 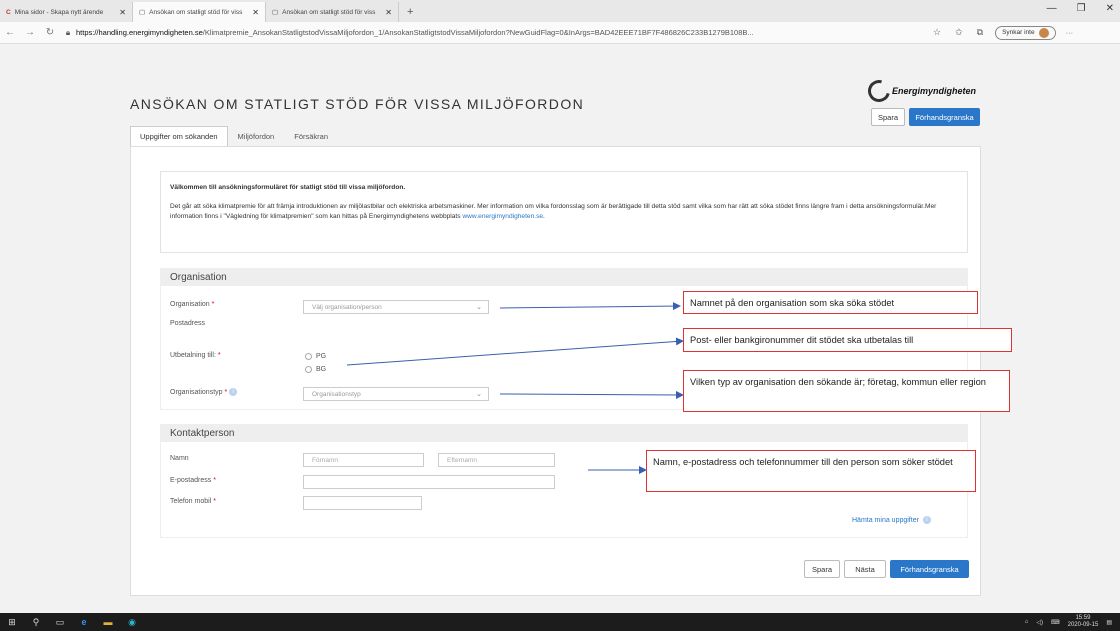 What do you see at coordinates (564, 433) in the screenshot?
I see `contact-heading: Kontaktperson` at bounding box center [564, 433].